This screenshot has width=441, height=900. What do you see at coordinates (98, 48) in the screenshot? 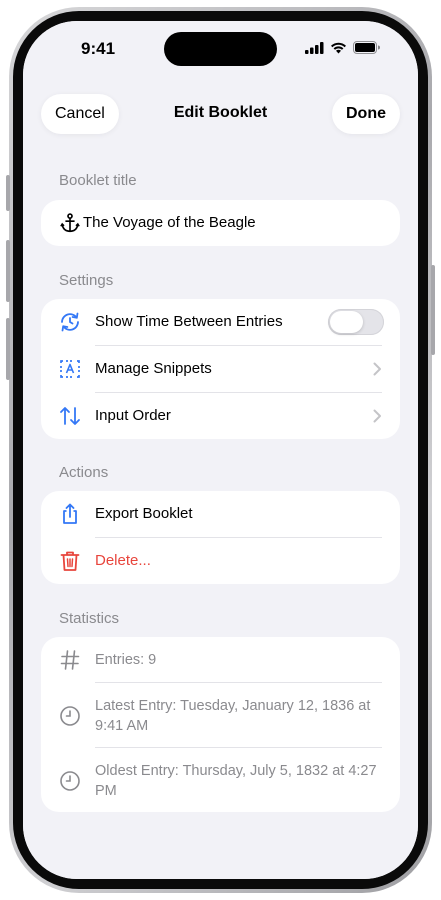
I see `status-time: 9:41` at bounding box center [98, 48].